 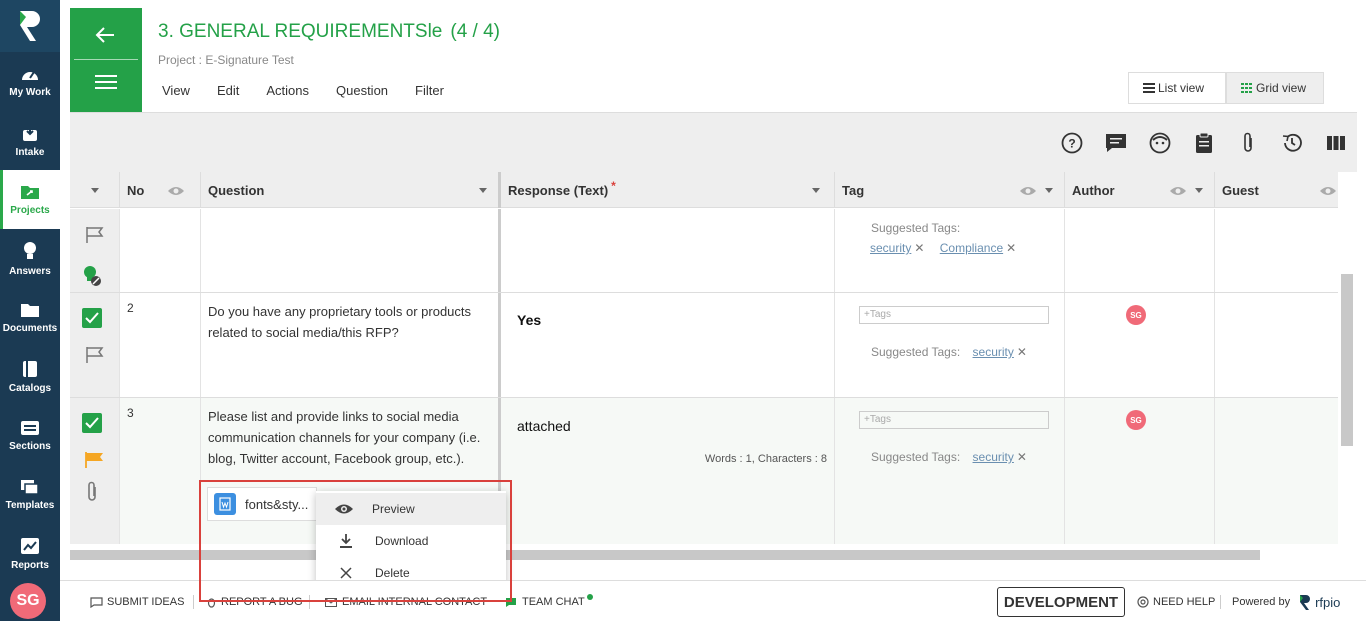 What do you see at coordinates (971, 248) in the screenshot?
I see `suggested-tag: Compliance` at bounding box center [971, 248].